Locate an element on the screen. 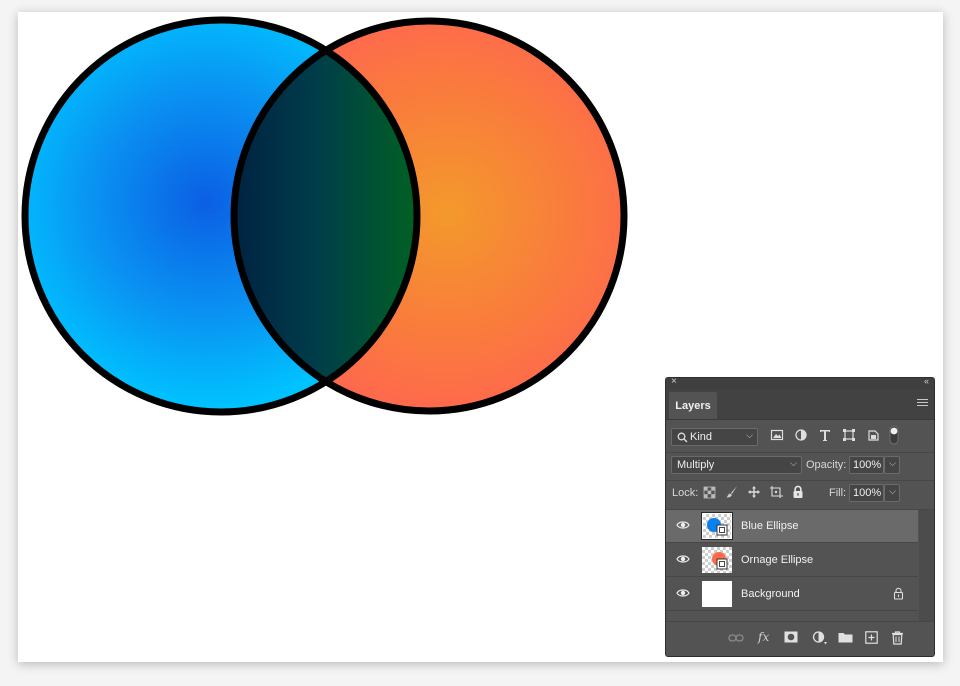 This screenshot has height=686, width=960. type-filter-icon is located at coordinates (825, 435).